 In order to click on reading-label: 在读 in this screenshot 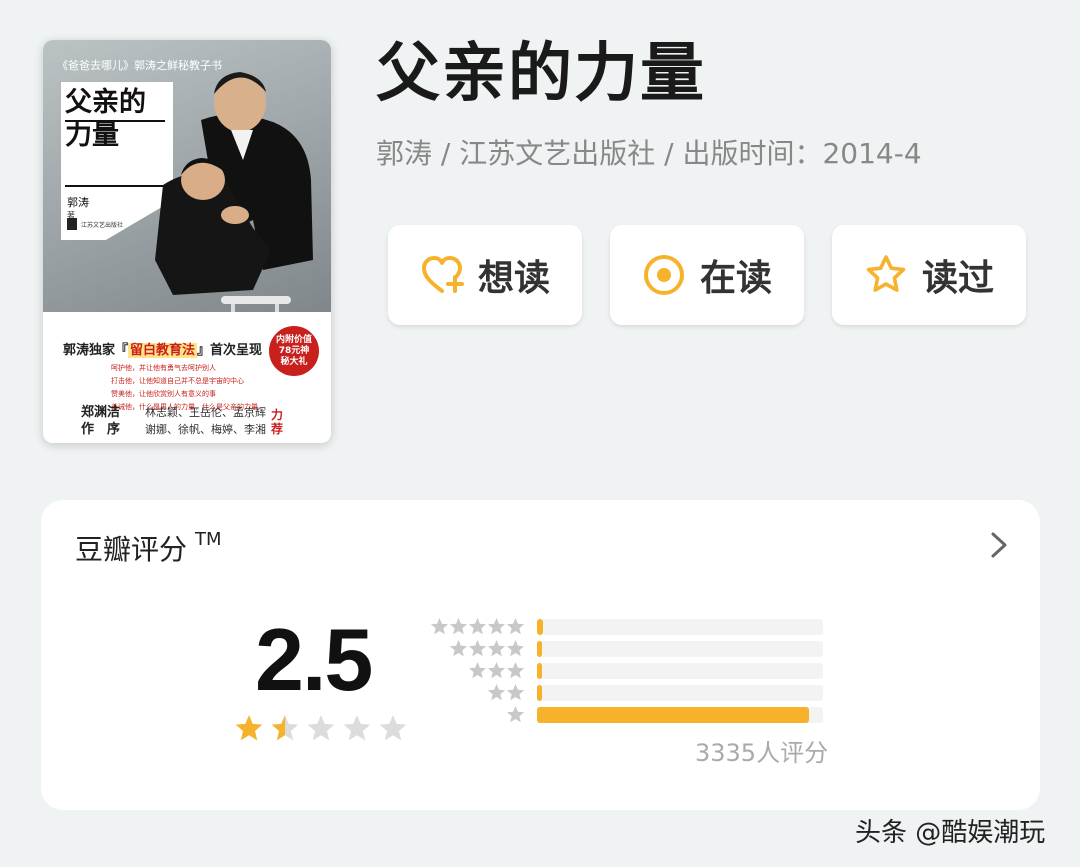, I will do `click(735, 278)`.